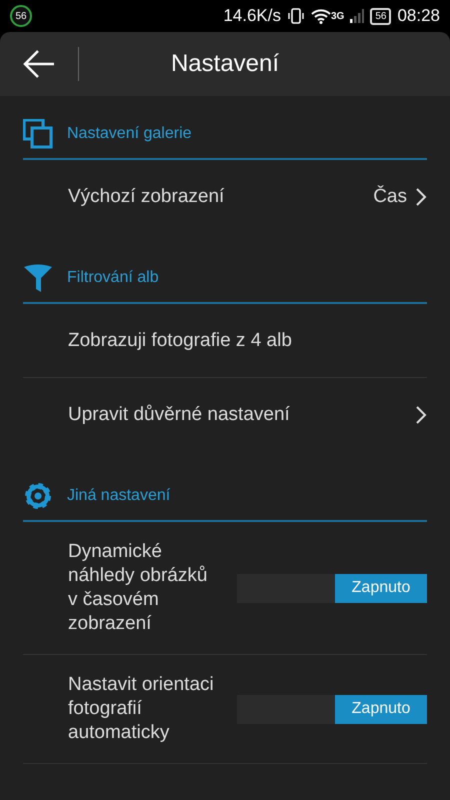 This screenshot has width=450, height=800. What do you see at coordinates (129, 134) in the screenshot?
I see `section-title: Nastavení galerie` at bounding box center [129, 134].